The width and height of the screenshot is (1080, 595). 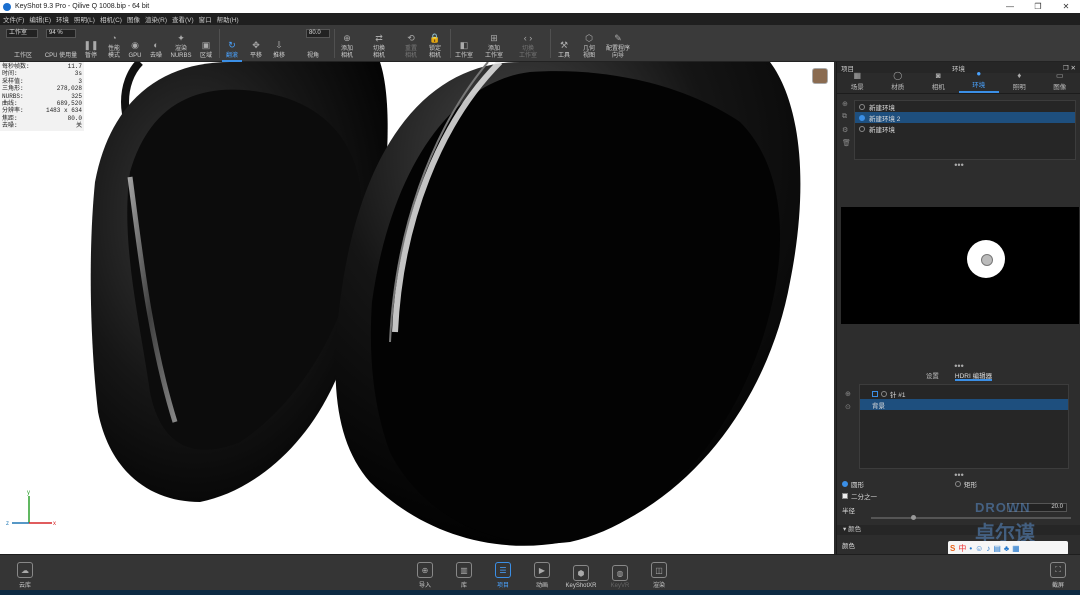 I want to click on add-studio-button: ⊞ 添加 工作室, so click(x=494, y=43).